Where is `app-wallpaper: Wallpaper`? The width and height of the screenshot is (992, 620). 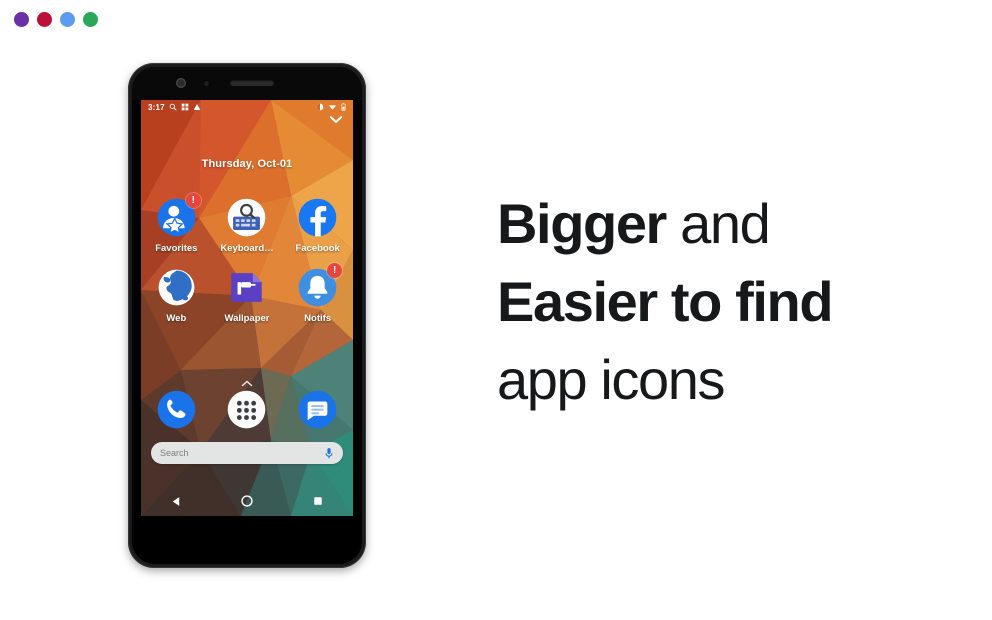
app-wallpaper: Wallpaper is located at coordinates (247, 295).